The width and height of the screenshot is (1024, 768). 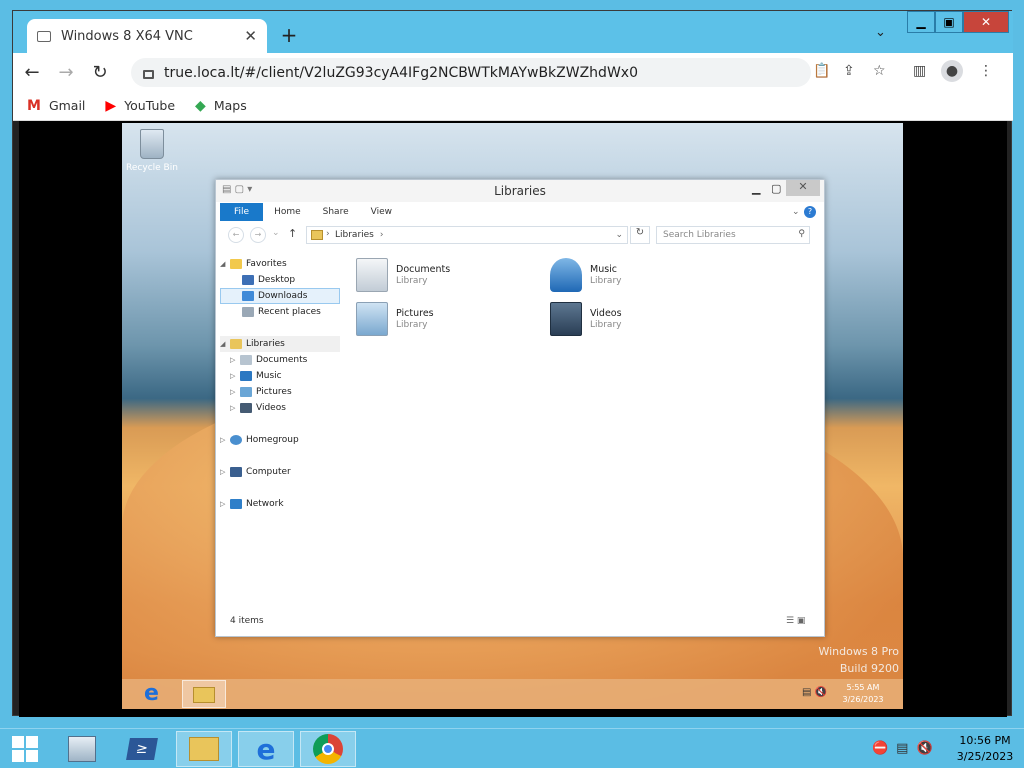 What do you see at coordinates (242, 212) in the screenshot?
I see `ribbon-tab-file: File` at bounding box center [242, 212].